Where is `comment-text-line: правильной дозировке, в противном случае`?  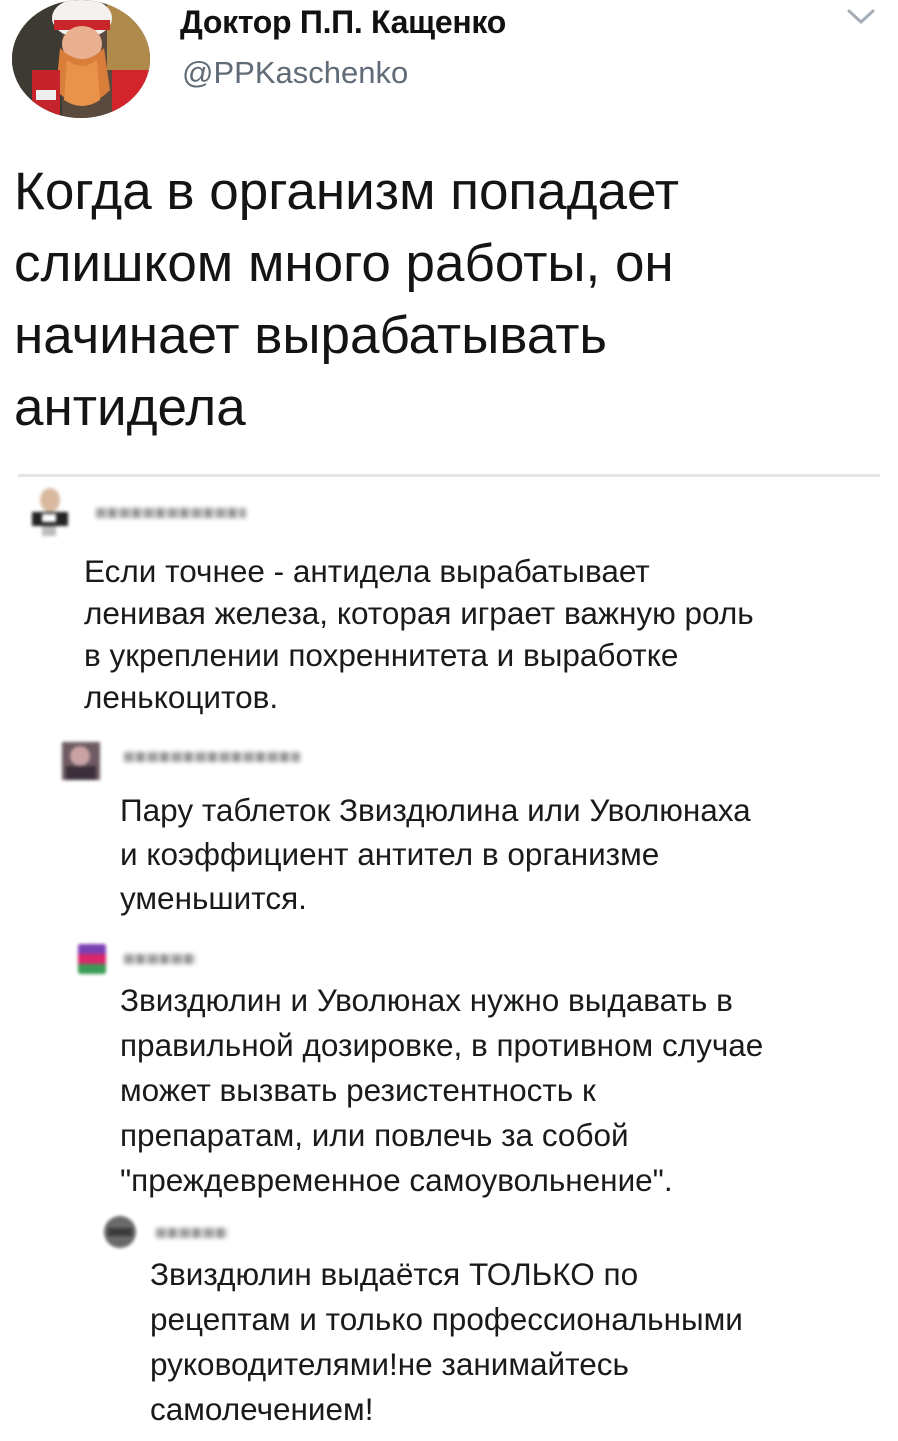
comment-text-line: правильной дозировке, в противном случае is located at coordinates (442, 1045).